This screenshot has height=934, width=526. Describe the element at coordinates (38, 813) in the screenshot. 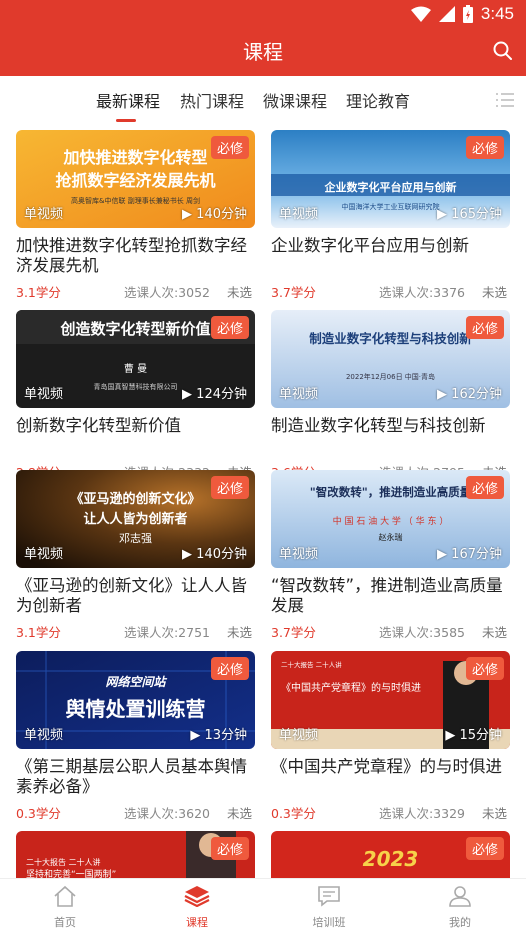

I see `credit-label: 0.3学分` at that location.